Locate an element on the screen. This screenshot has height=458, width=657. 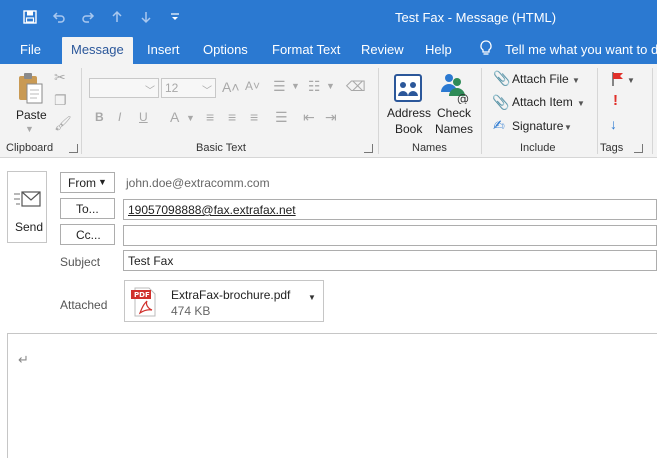
up-arrow-icon is located at coordinates (117, 17).